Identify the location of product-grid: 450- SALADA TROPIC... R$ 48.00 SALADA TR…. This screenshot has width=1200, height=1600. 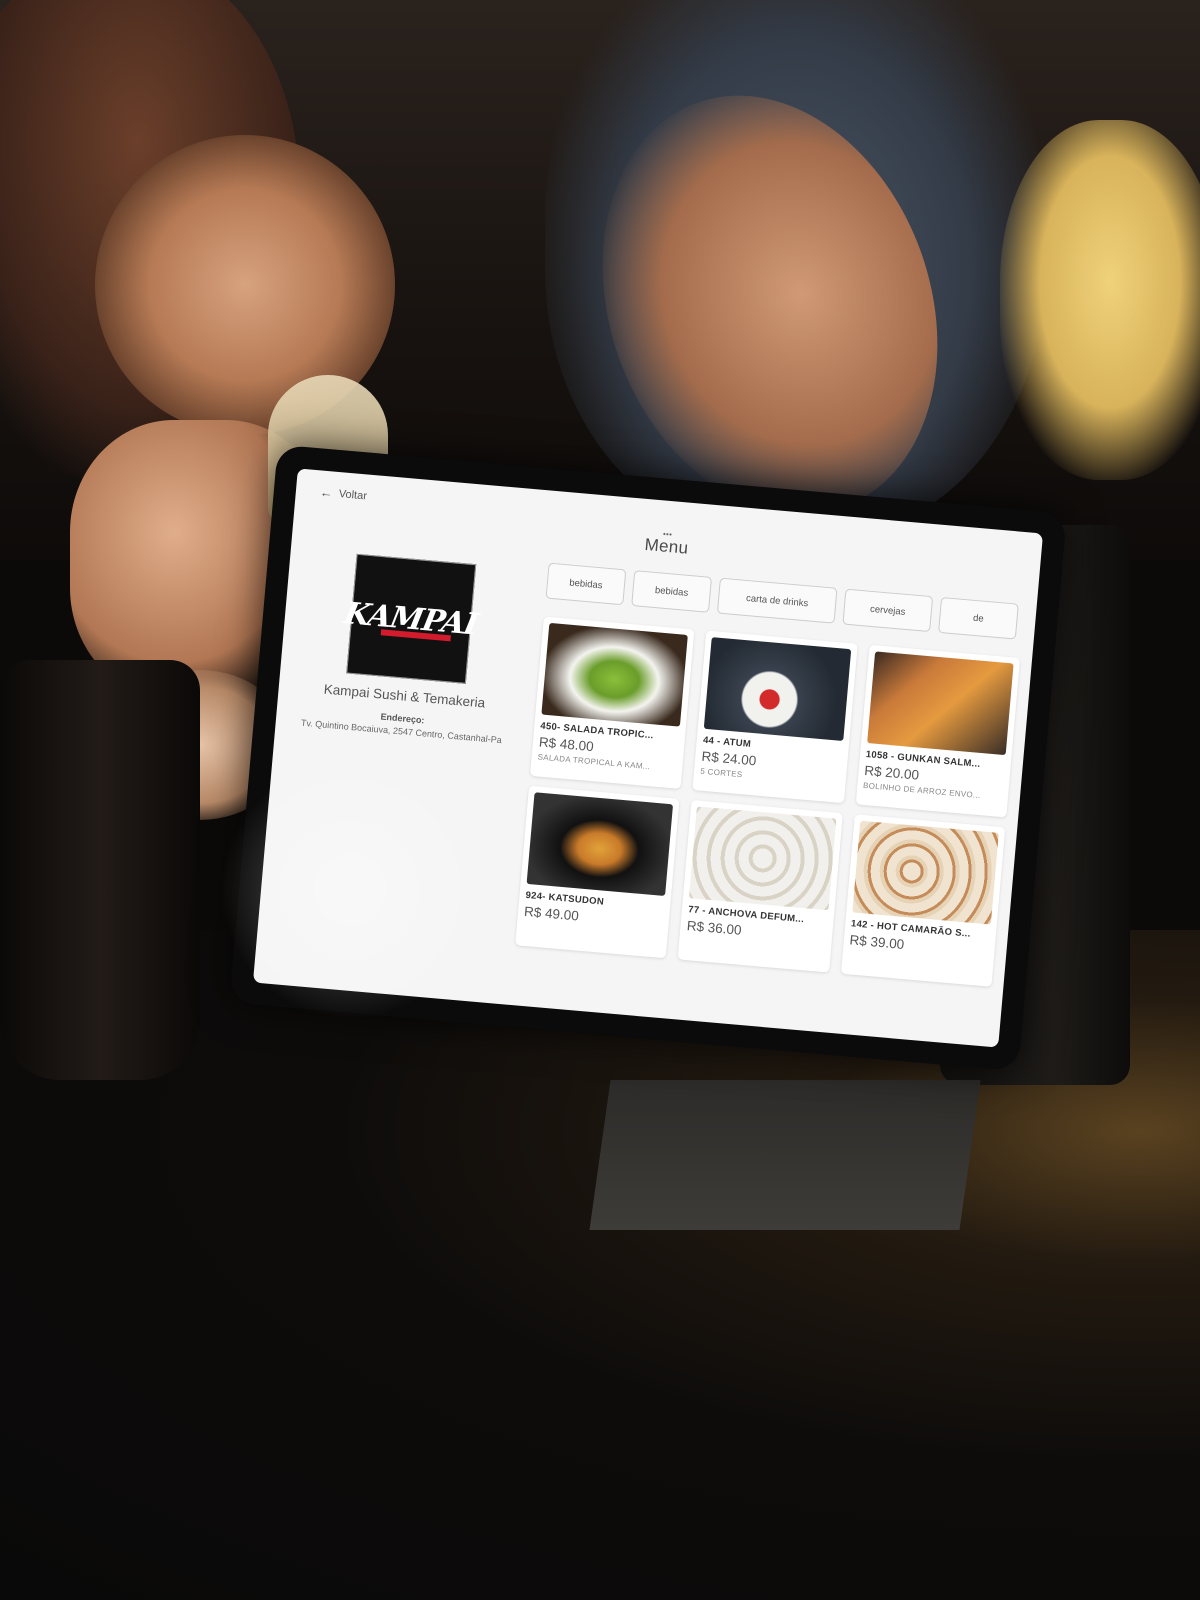
(768, 801).